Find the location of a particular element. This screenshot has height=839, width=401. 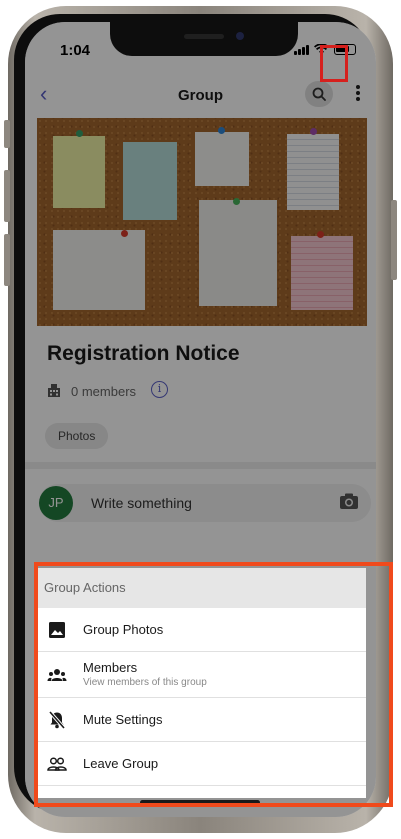

power-button is located at coordinates (394, 240).